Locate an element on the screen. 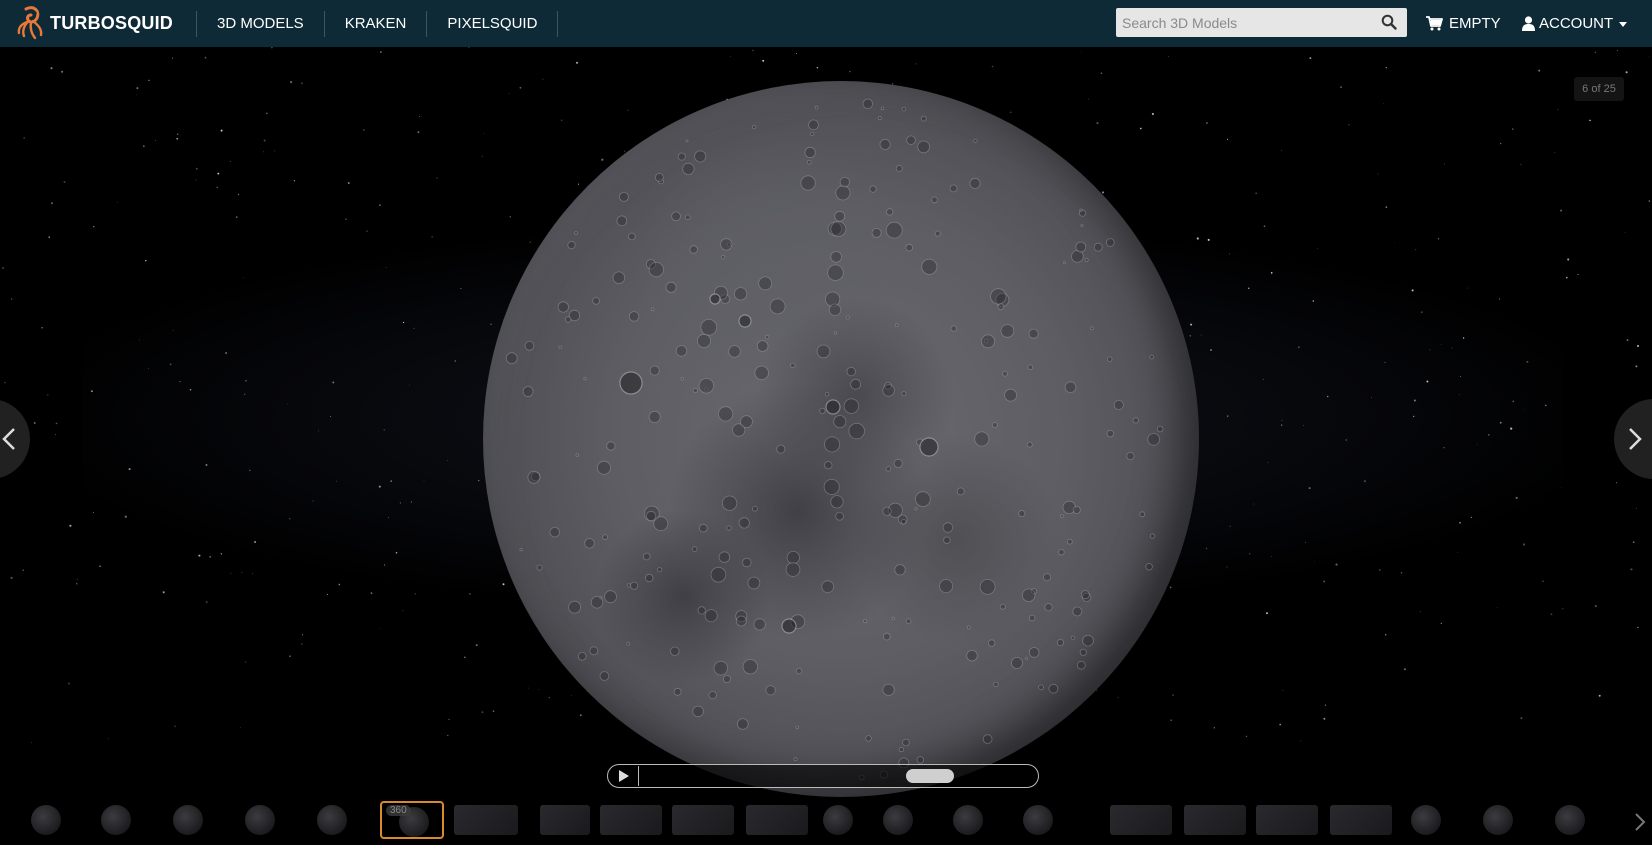  cart-button: EMPTY is located at coordinates (1463, 23).